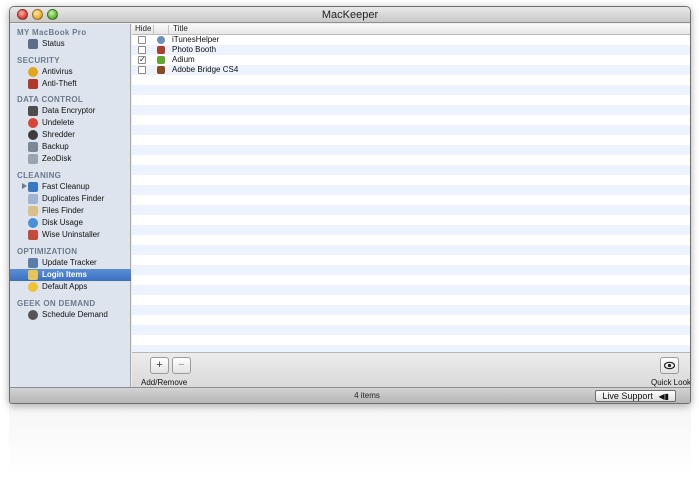  Describe the element at coordinates (33, 235) in the screenshot. I see `uninstaller-icon` at that location.